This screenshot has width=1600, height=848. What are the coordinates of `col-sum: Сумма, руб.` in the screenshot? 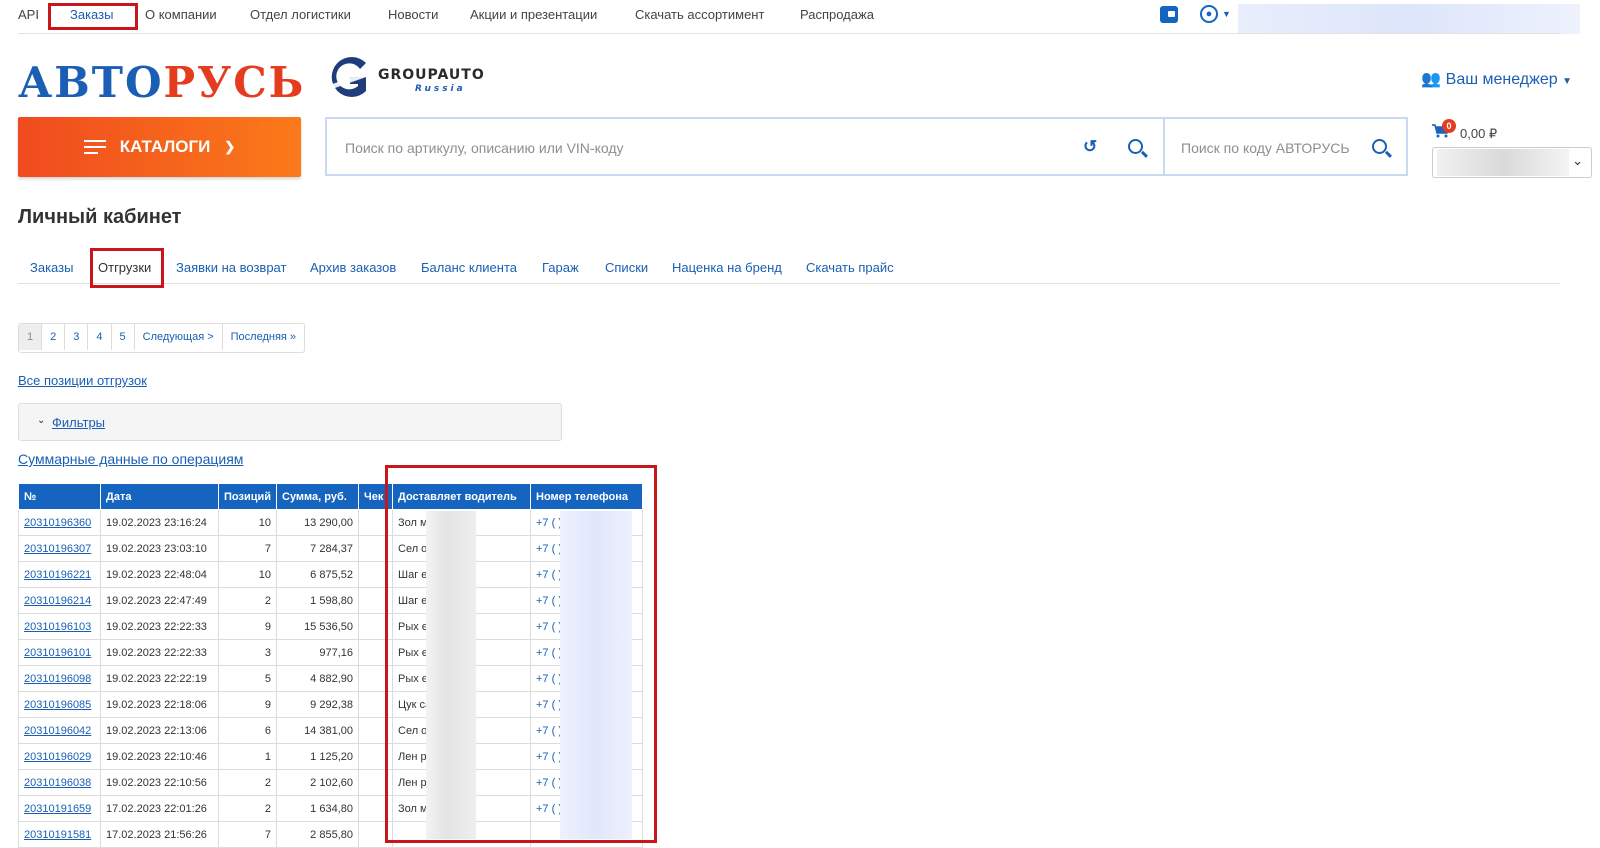 It's located at (317, 496).